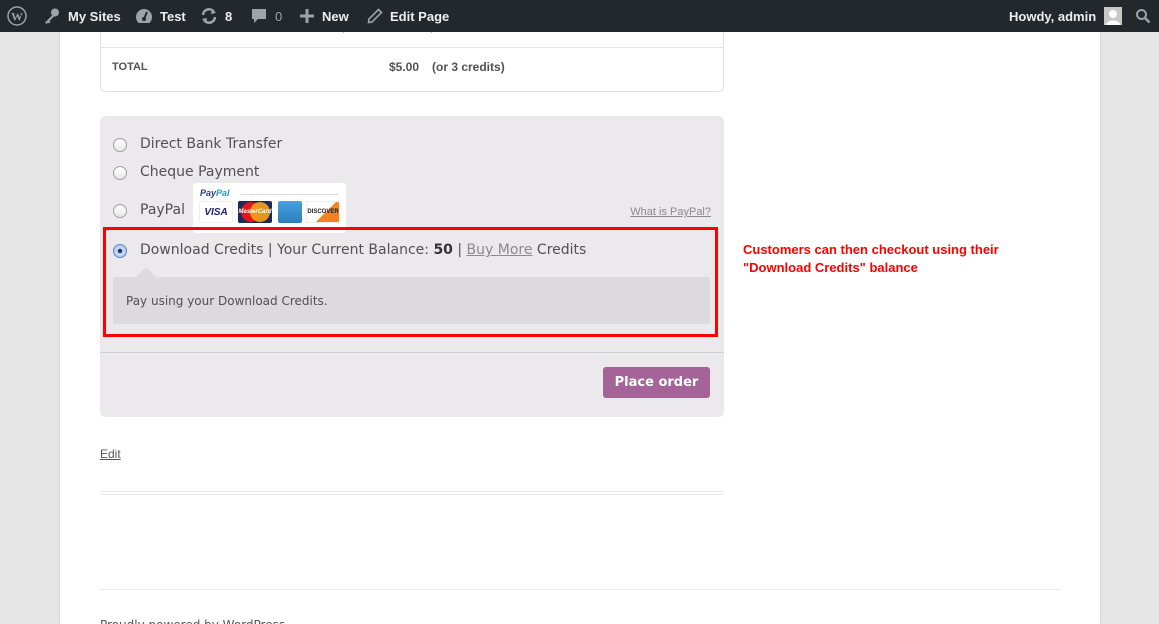  Describe the element at coordinates (120, 211) in the screenshot. I see `radio-paypal` at that location.